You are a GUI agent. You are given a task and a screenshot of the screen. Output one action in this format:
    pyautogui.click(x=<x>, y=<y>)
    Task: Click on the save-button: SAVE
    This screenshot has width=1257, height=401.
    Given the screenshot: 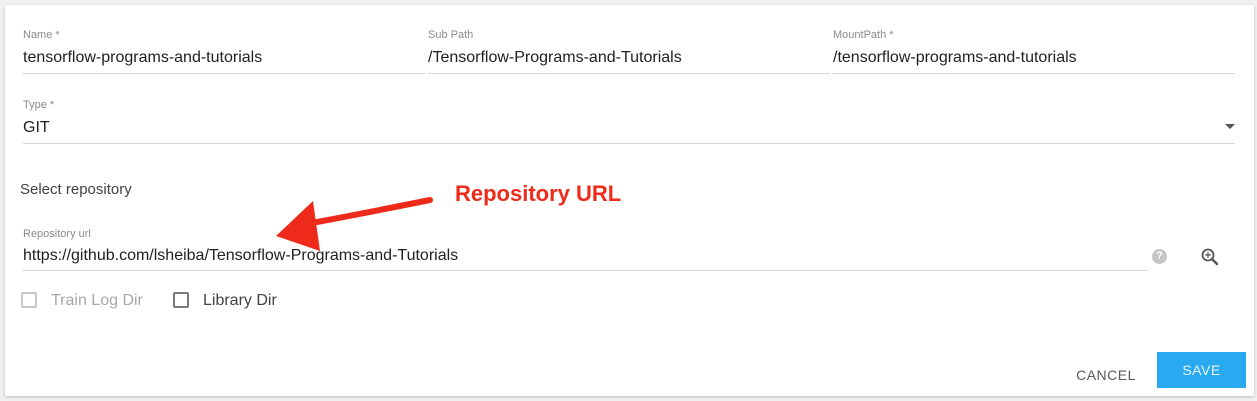 What is the action you would take?
    pyautogui.click(x=1201, y=370)
    